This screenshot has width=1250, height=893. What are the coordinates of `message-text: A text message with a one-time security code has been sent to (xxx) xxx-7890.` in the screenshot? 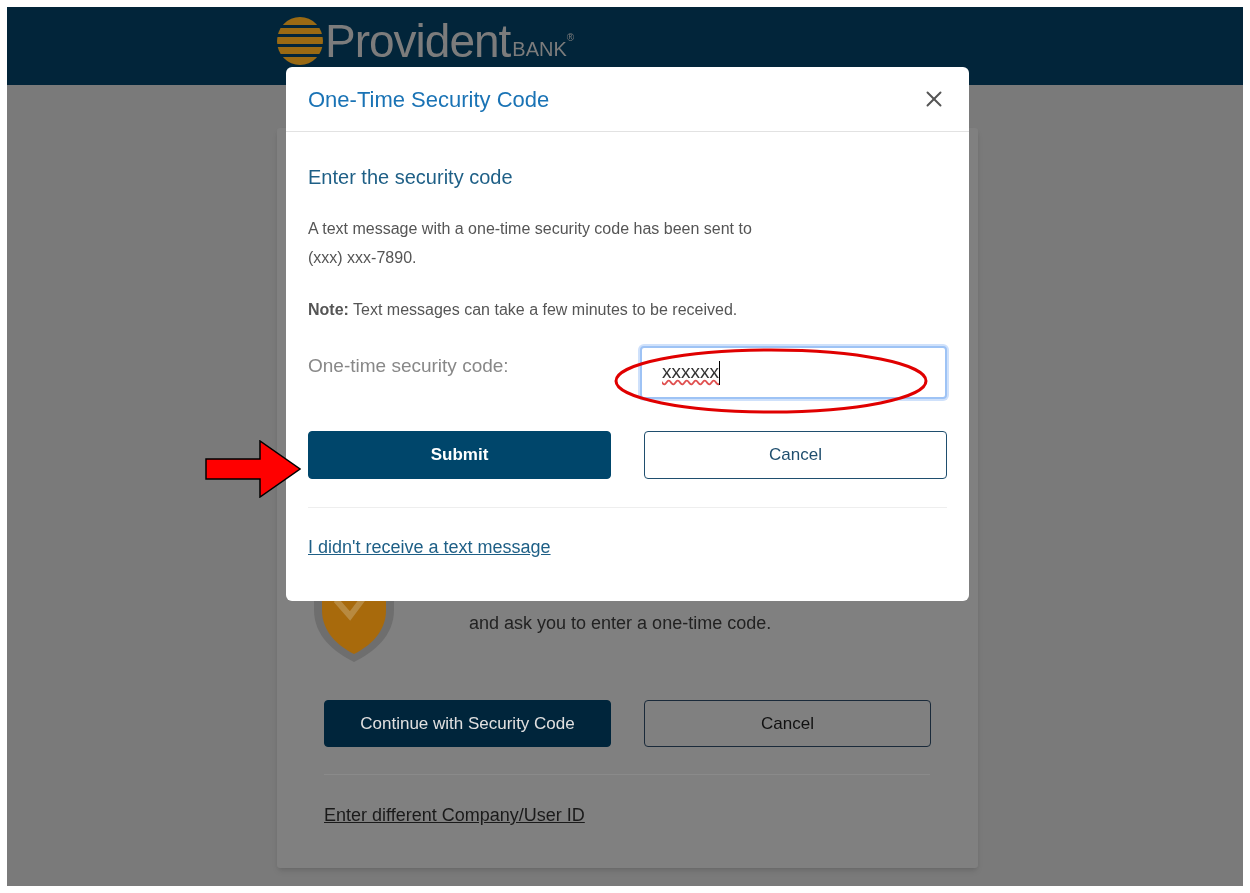 It's located at (530, 243).